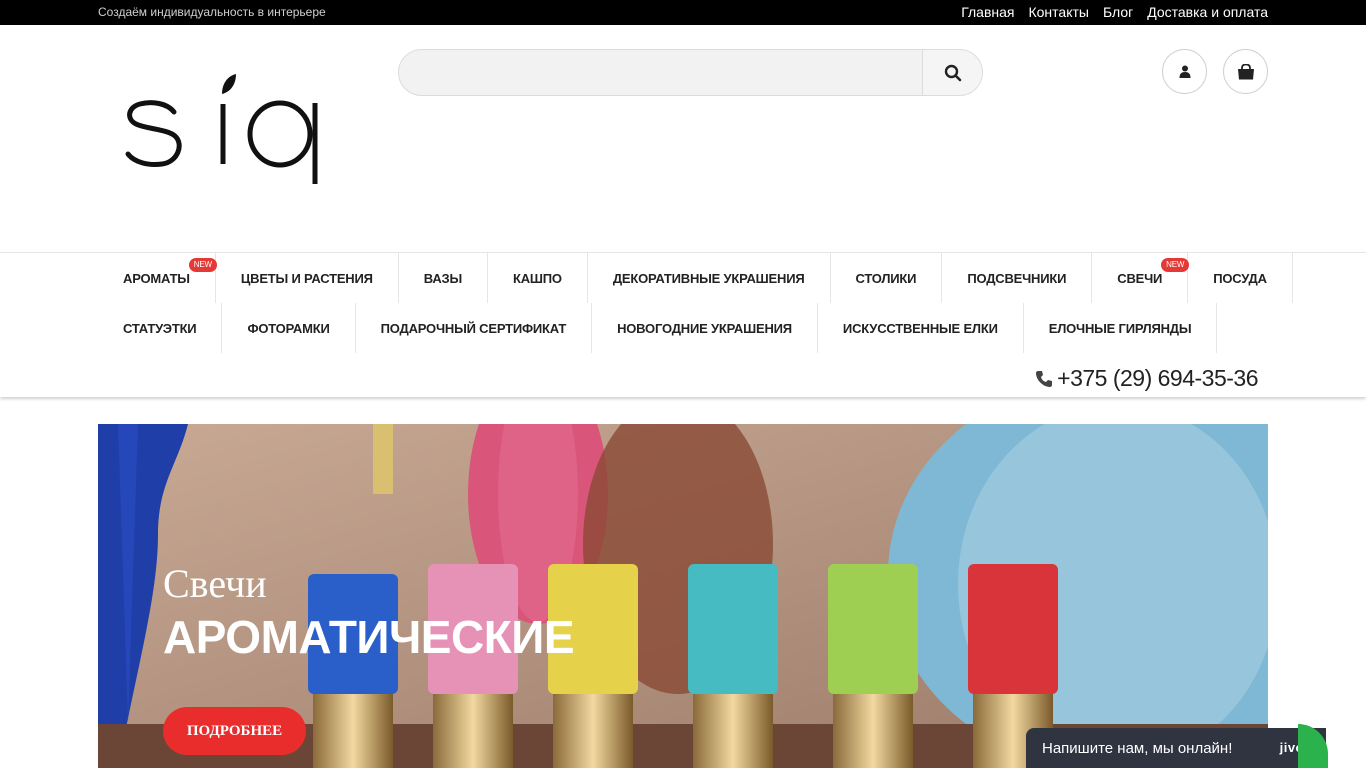 Image resolution: width=1366 pixels, height=768 pixels. I want to click on shopping-bag-icon, so click(1245, 71).